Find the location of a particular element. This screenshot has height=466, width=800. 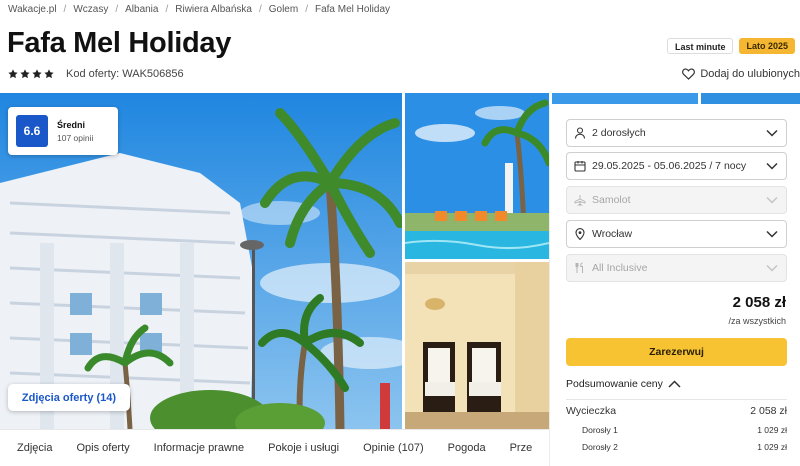

heart-icon is located at coordinates (689, 74).